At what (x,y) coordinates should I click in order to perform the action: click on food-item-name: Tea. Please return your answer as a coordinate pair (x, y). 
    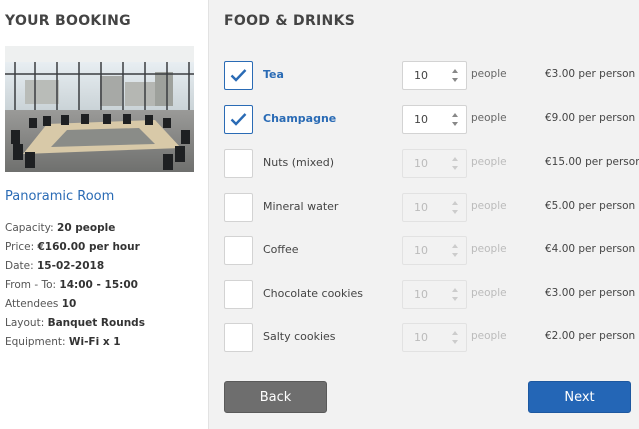
    Looking at the image, I should click on (273, 74).